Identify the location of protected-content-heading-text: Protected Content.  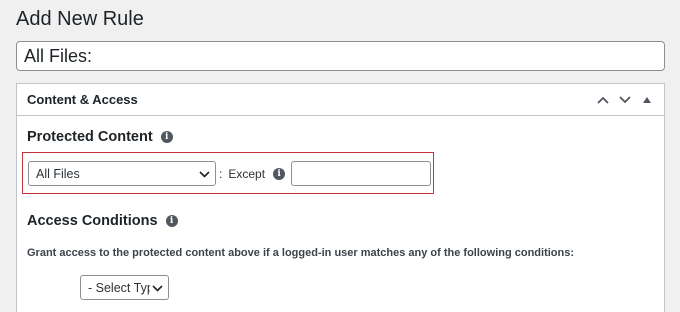
(90, 137).